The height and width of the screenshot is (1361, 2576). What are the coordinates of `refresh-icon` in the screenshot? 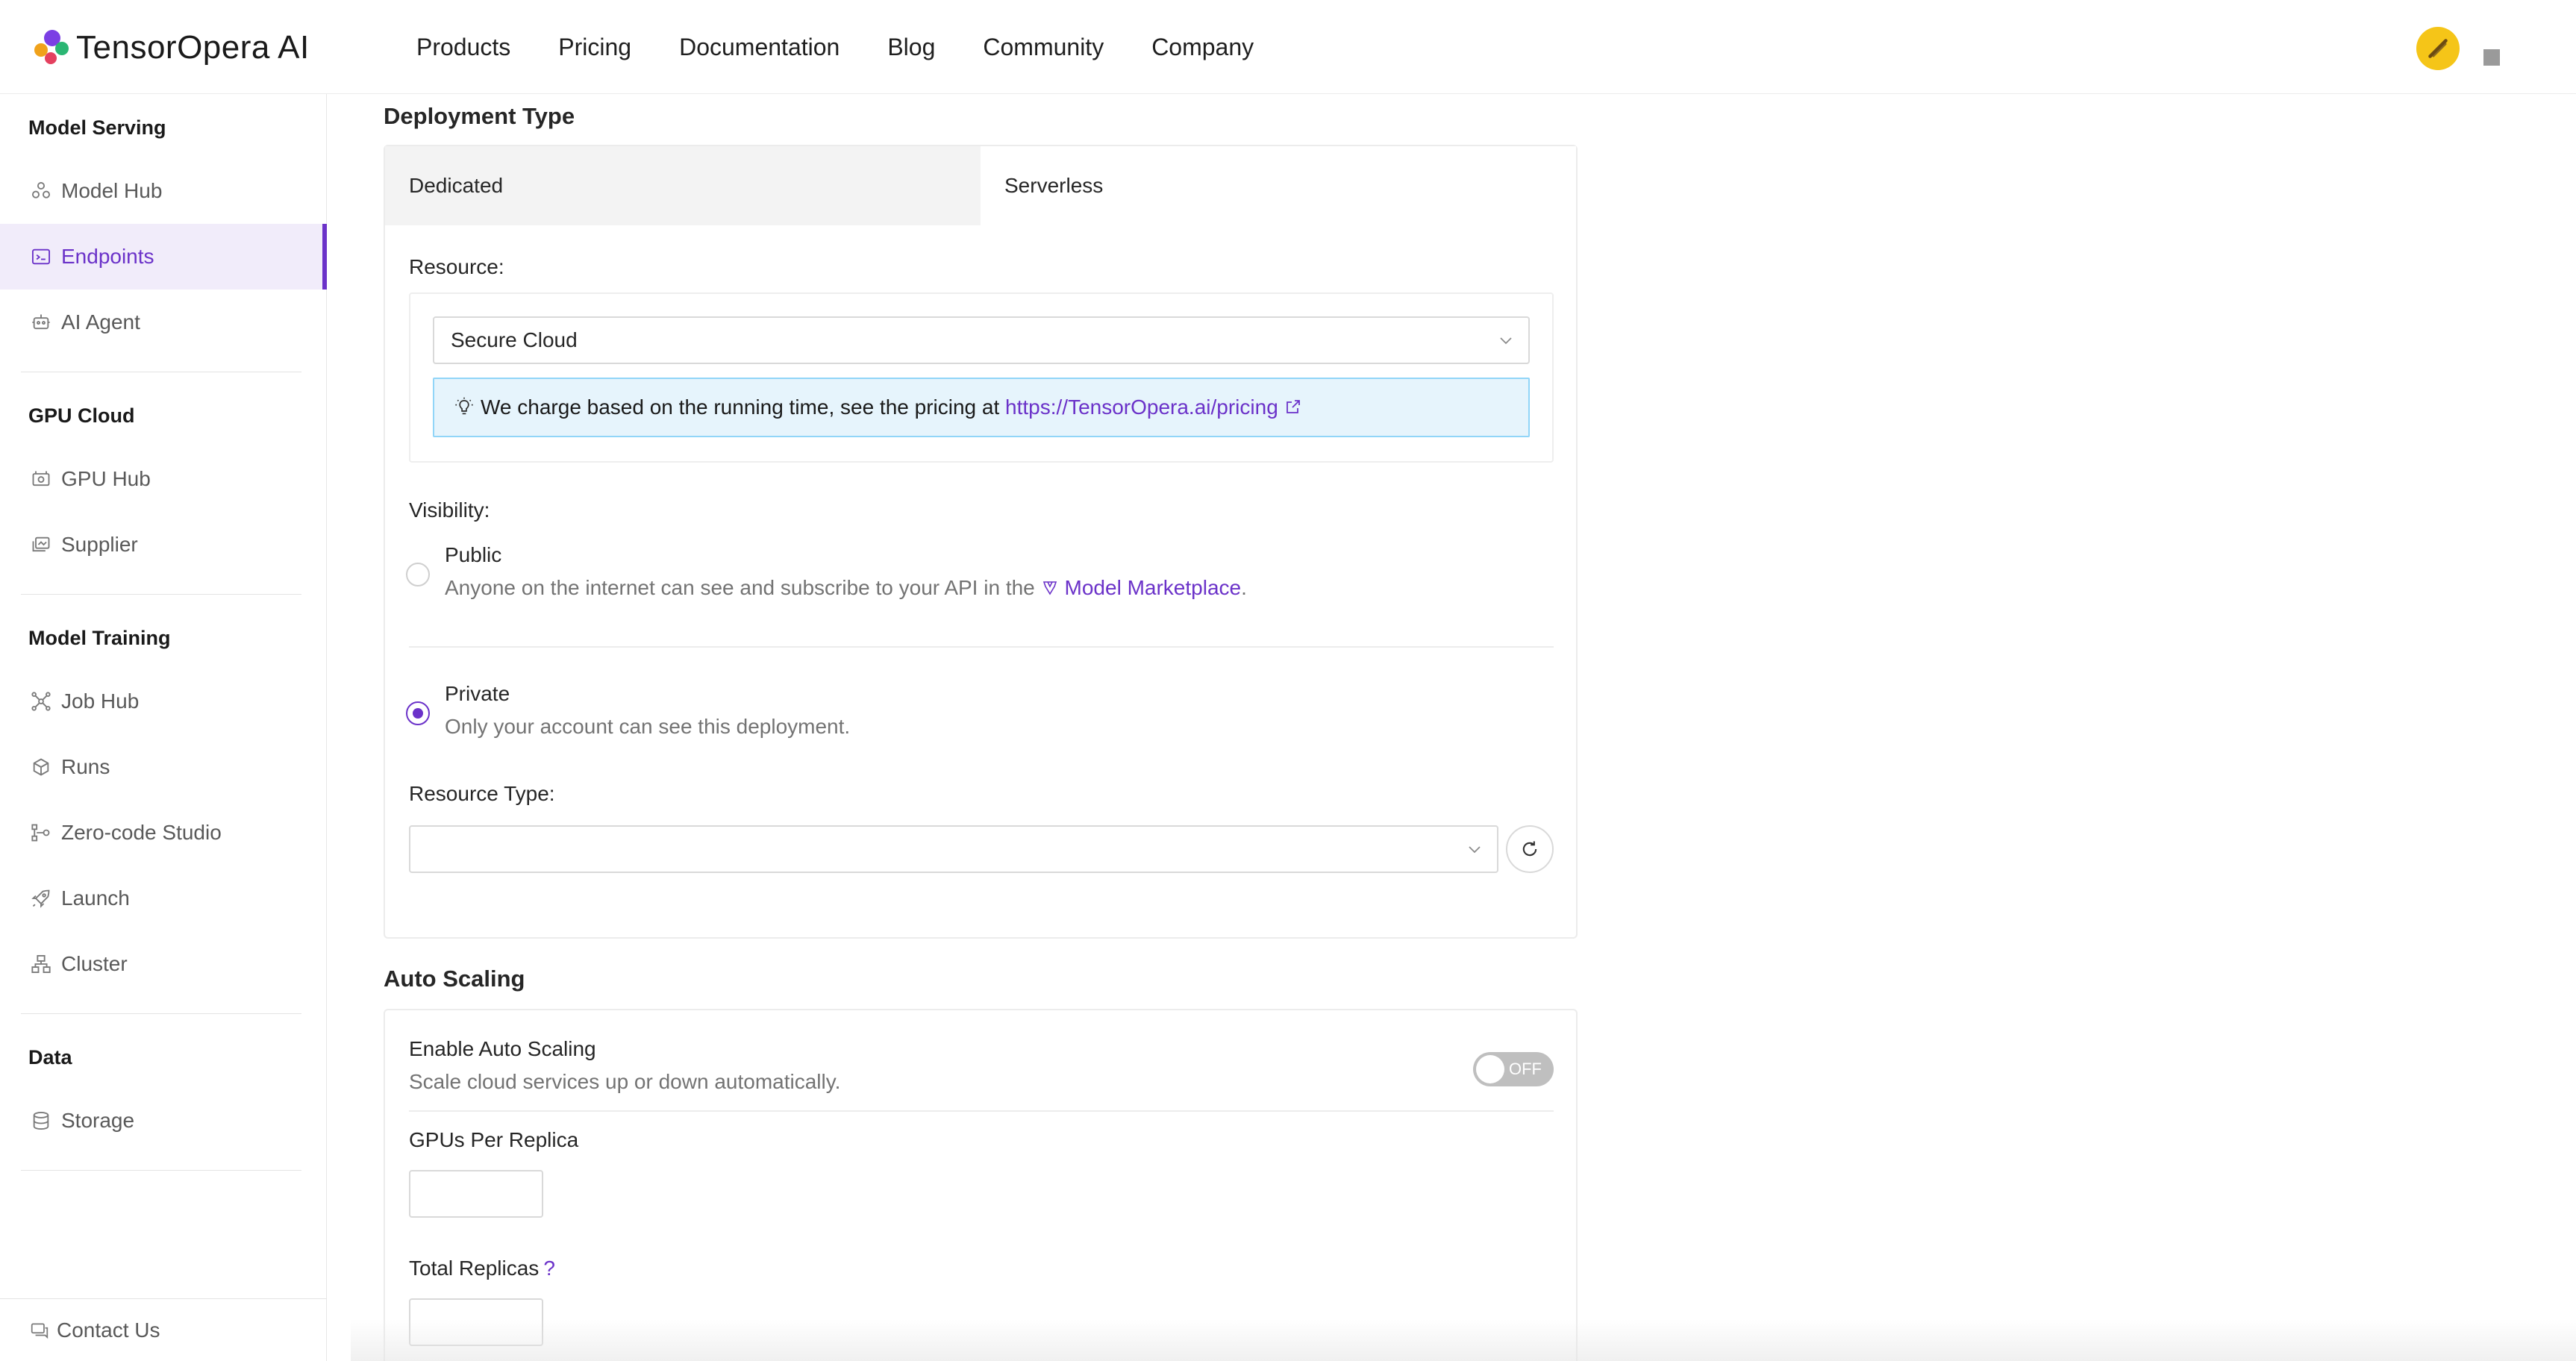 It's located at (1529, 849).